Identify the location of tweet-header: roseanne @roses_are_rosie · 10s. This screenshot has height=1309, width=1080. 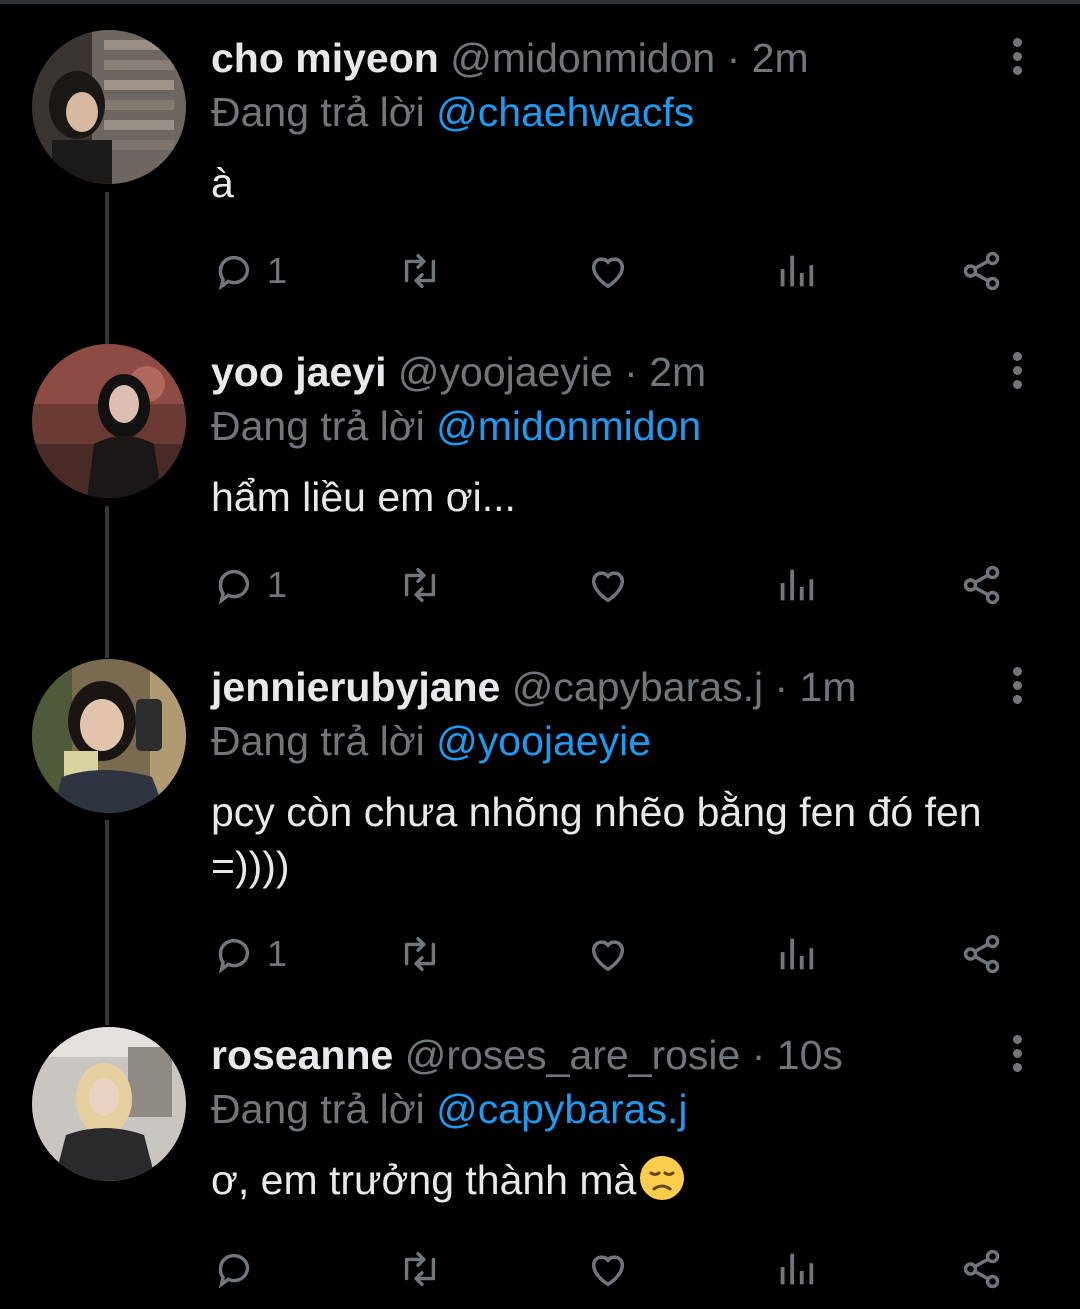
(527, 1055).